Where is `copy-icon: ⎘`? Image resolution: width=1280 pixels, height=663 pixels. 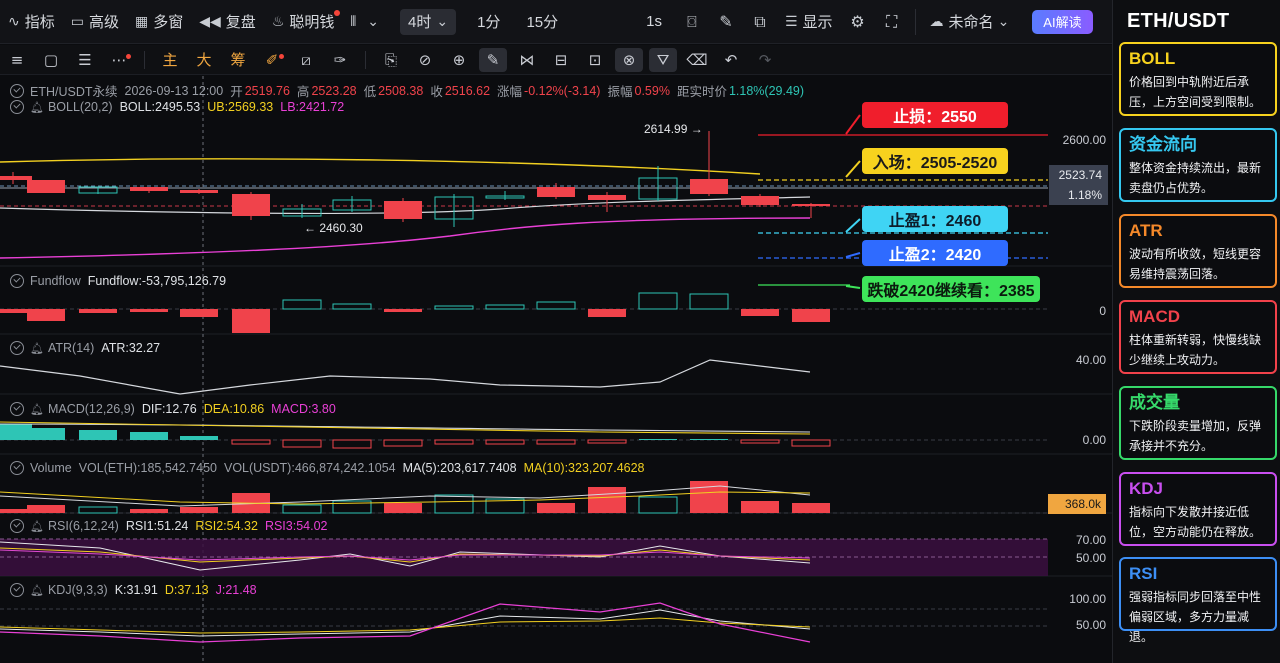 copy-icon: ⎘ is located at coordinates (391, 60).